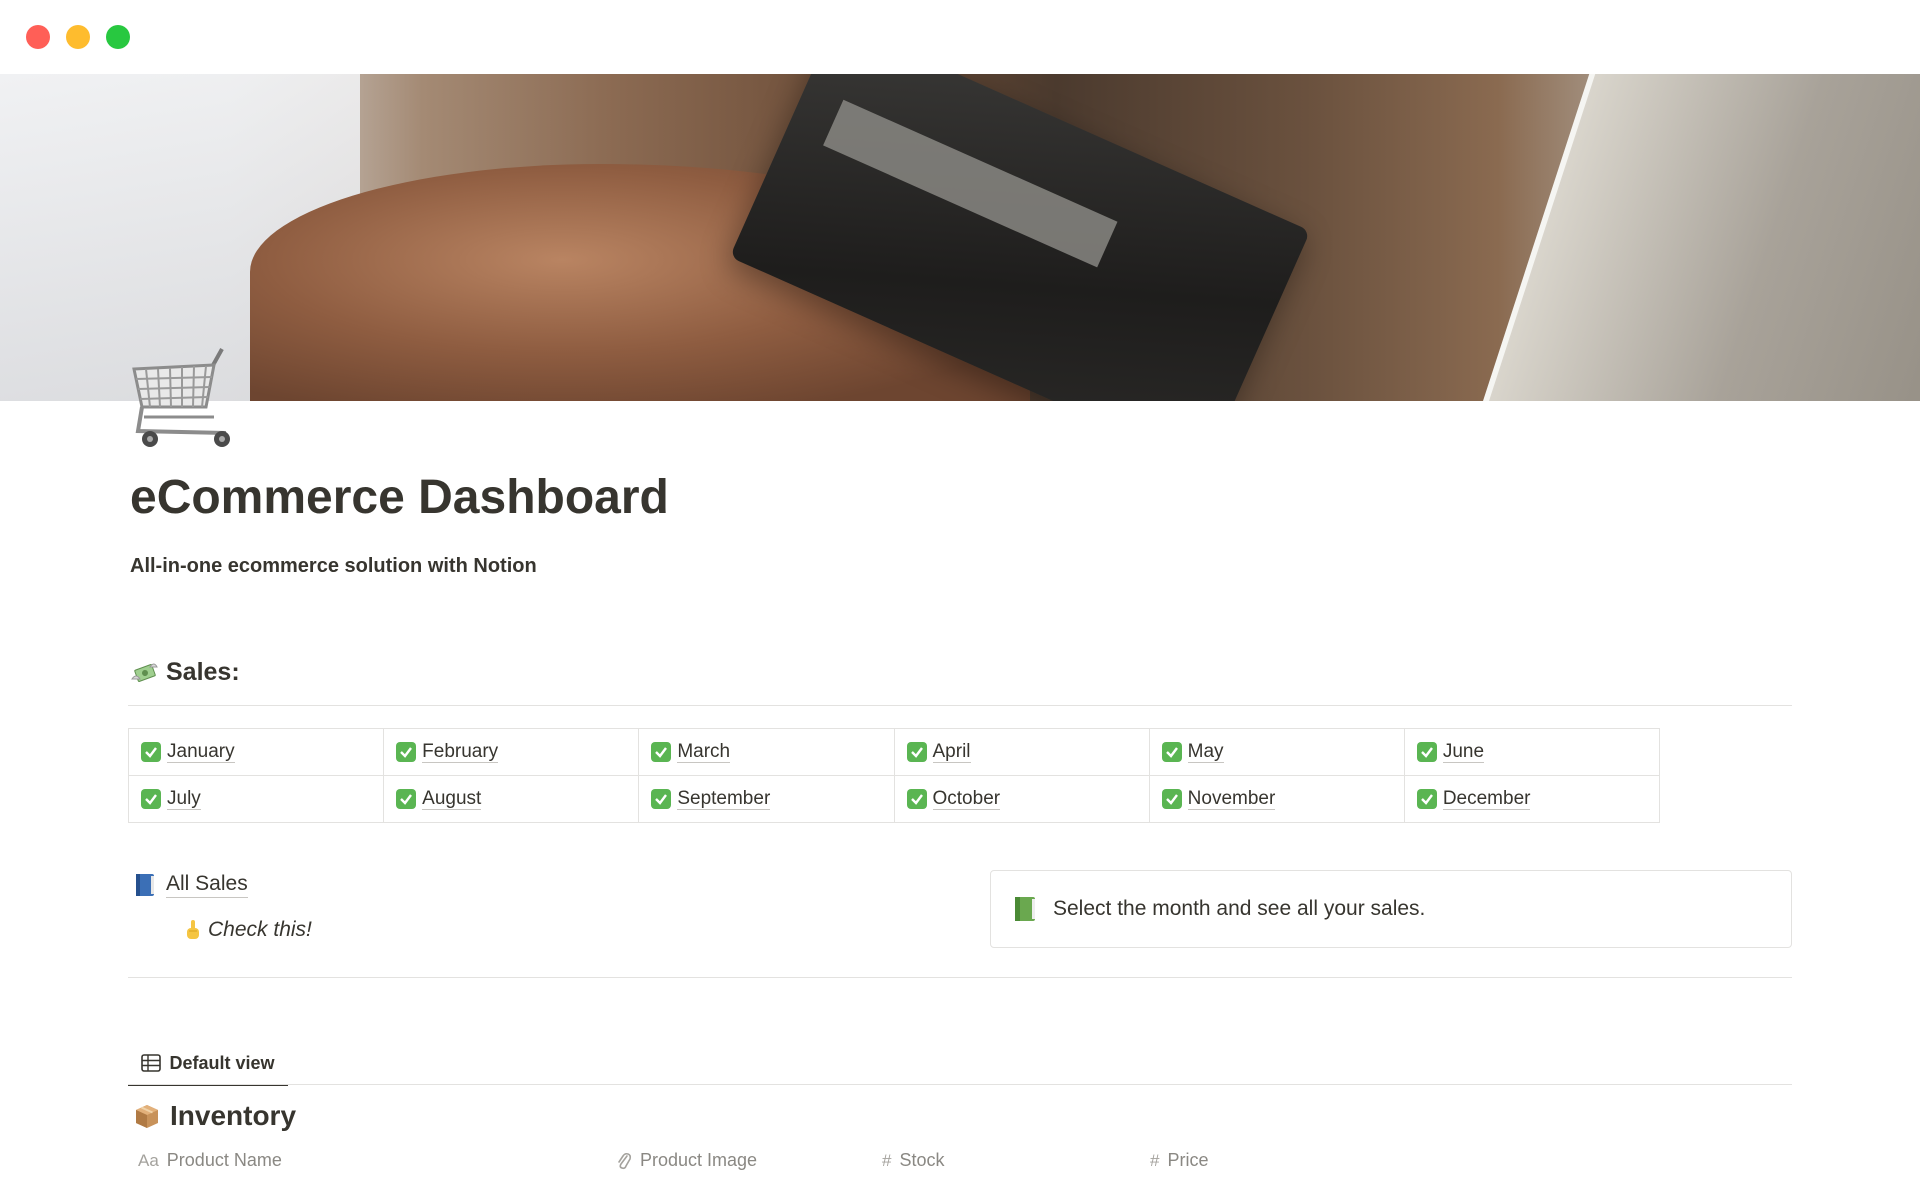 The height and width of the screenshot is (1200, 1920). Describe the element at coordinates (1277, 799) in the screenshot. I see `month-link-november: November` at that location.